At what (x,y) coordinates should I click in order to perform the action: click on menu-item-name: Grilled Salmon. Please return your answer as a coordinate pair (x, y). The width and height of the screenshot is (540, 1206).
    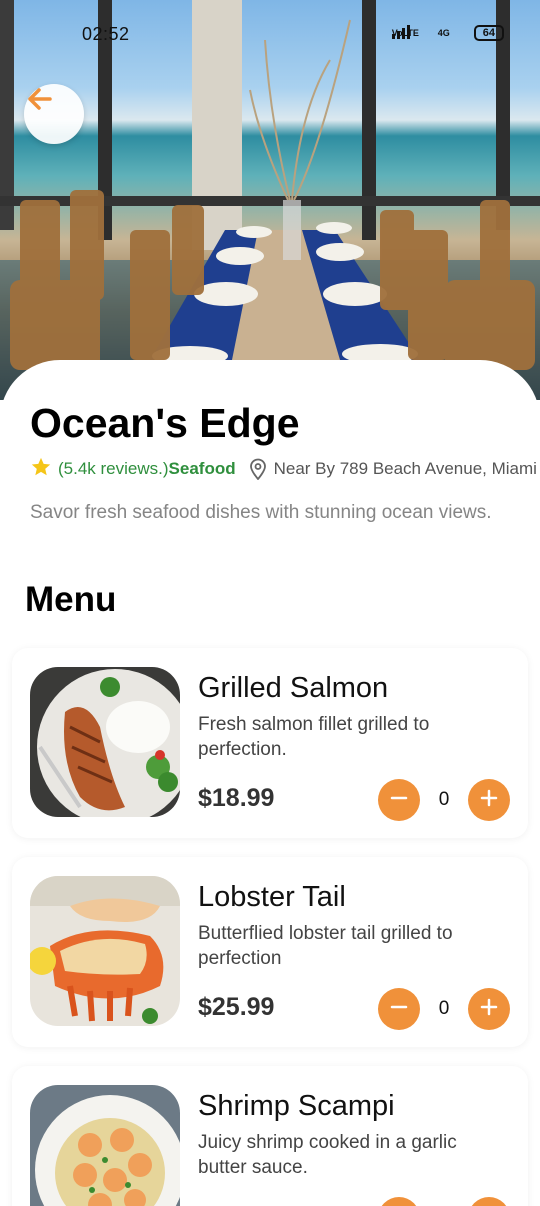
    Looking at the image, I should click on (293, 688).